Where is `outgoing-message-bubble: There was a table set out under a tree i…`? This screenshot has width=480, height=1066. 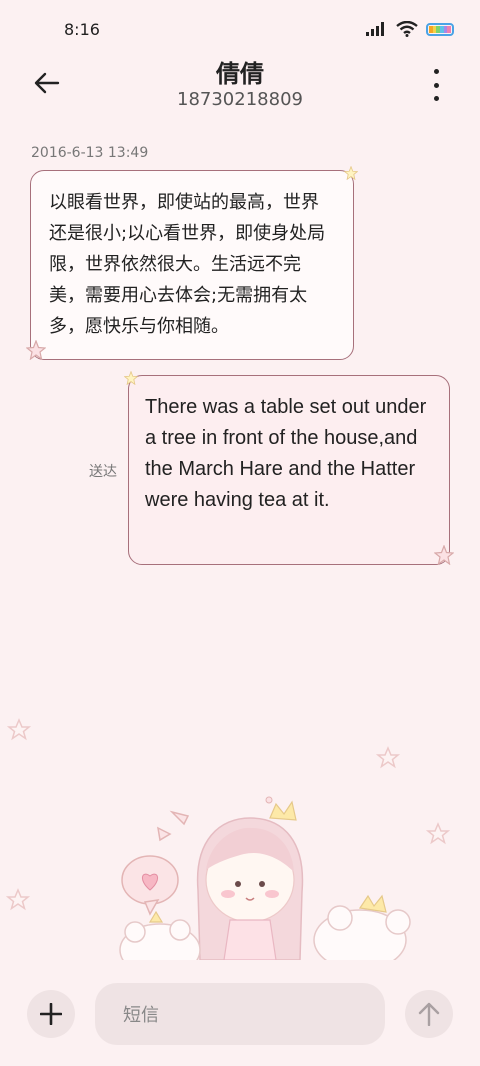
outgoing-message-bubble: There was a table set out under a tree i… is located at coordinates (289, 470).